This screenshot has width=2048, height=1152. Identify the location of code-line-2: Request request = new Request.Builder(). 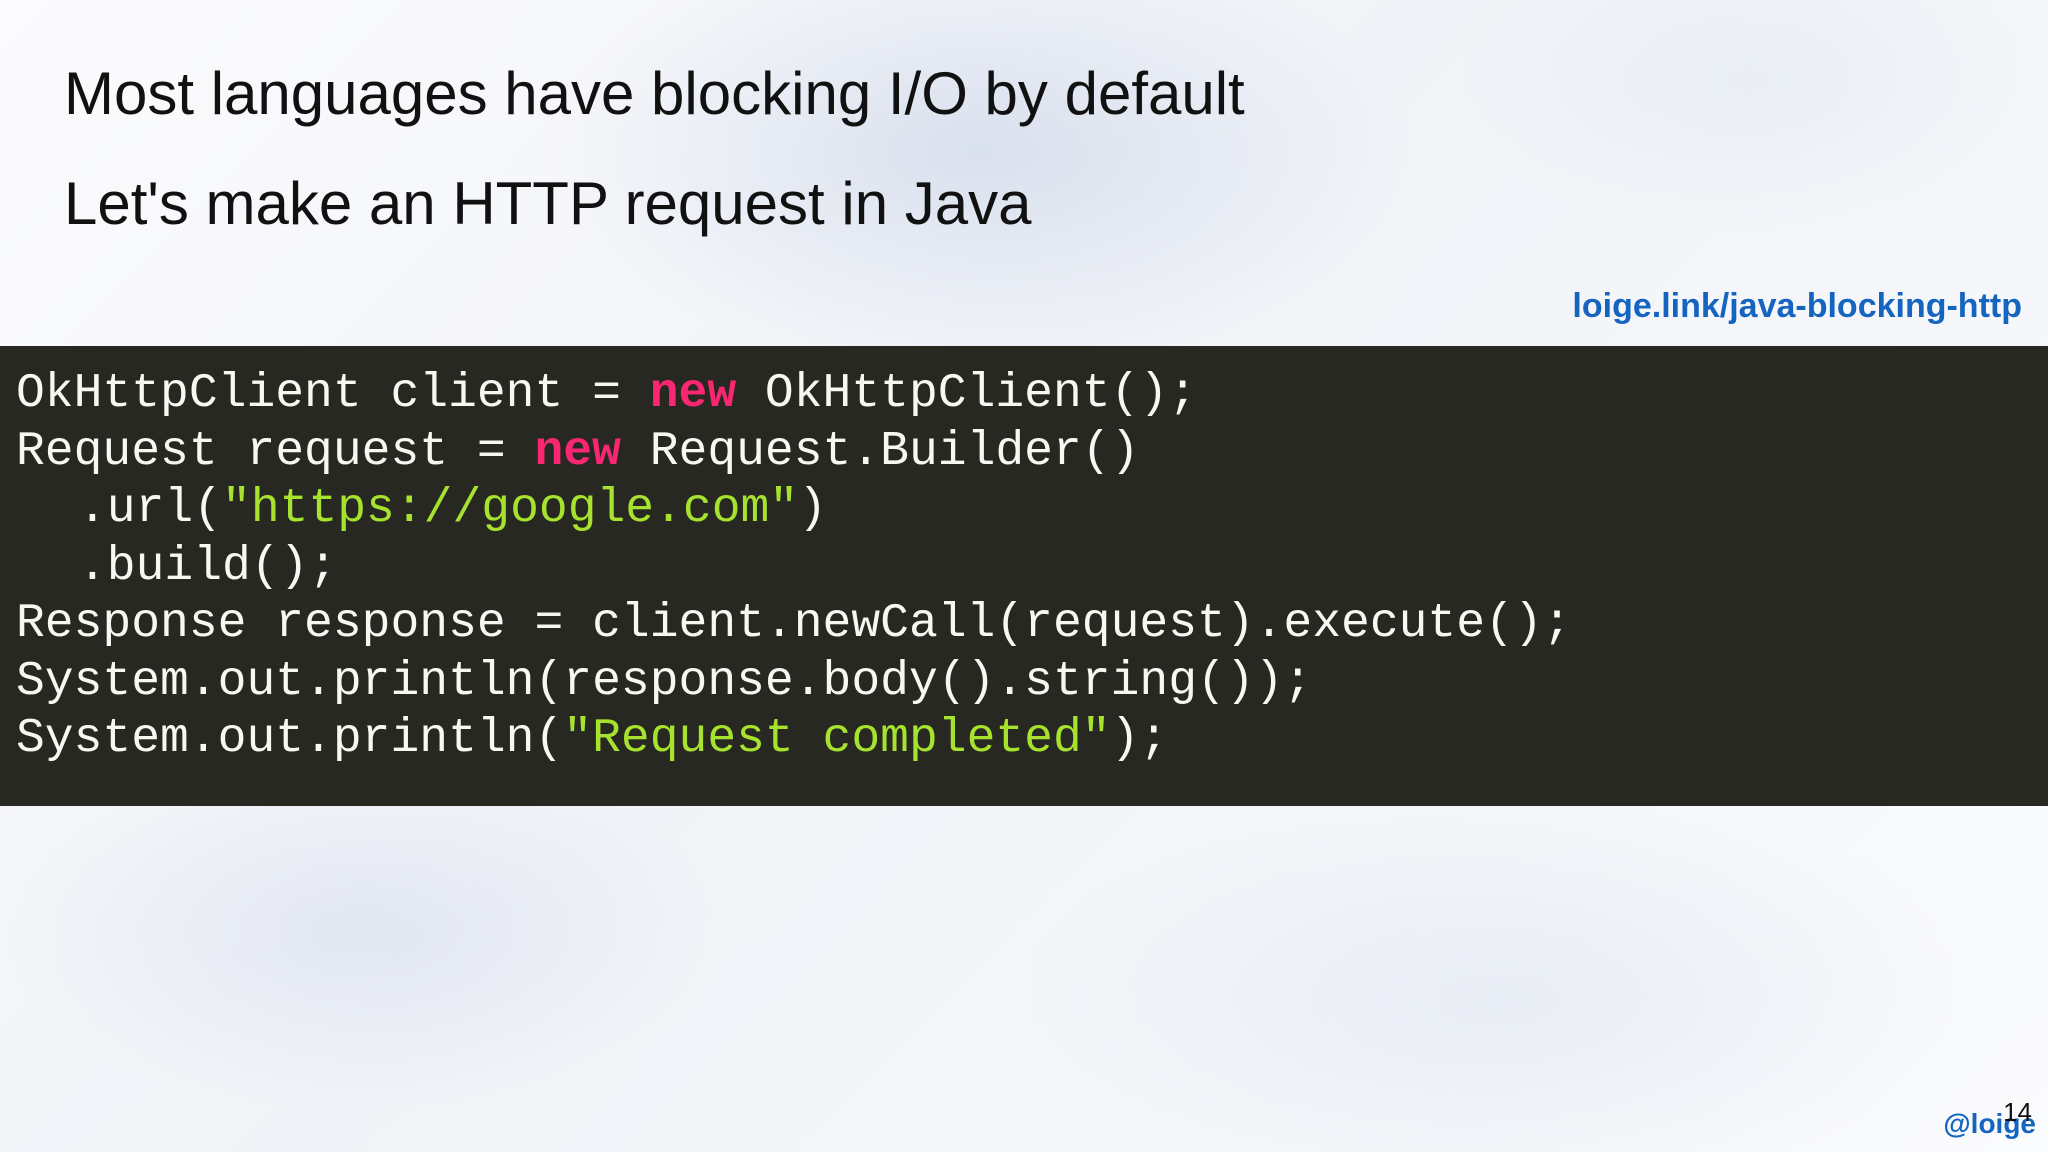
(1032, 453).